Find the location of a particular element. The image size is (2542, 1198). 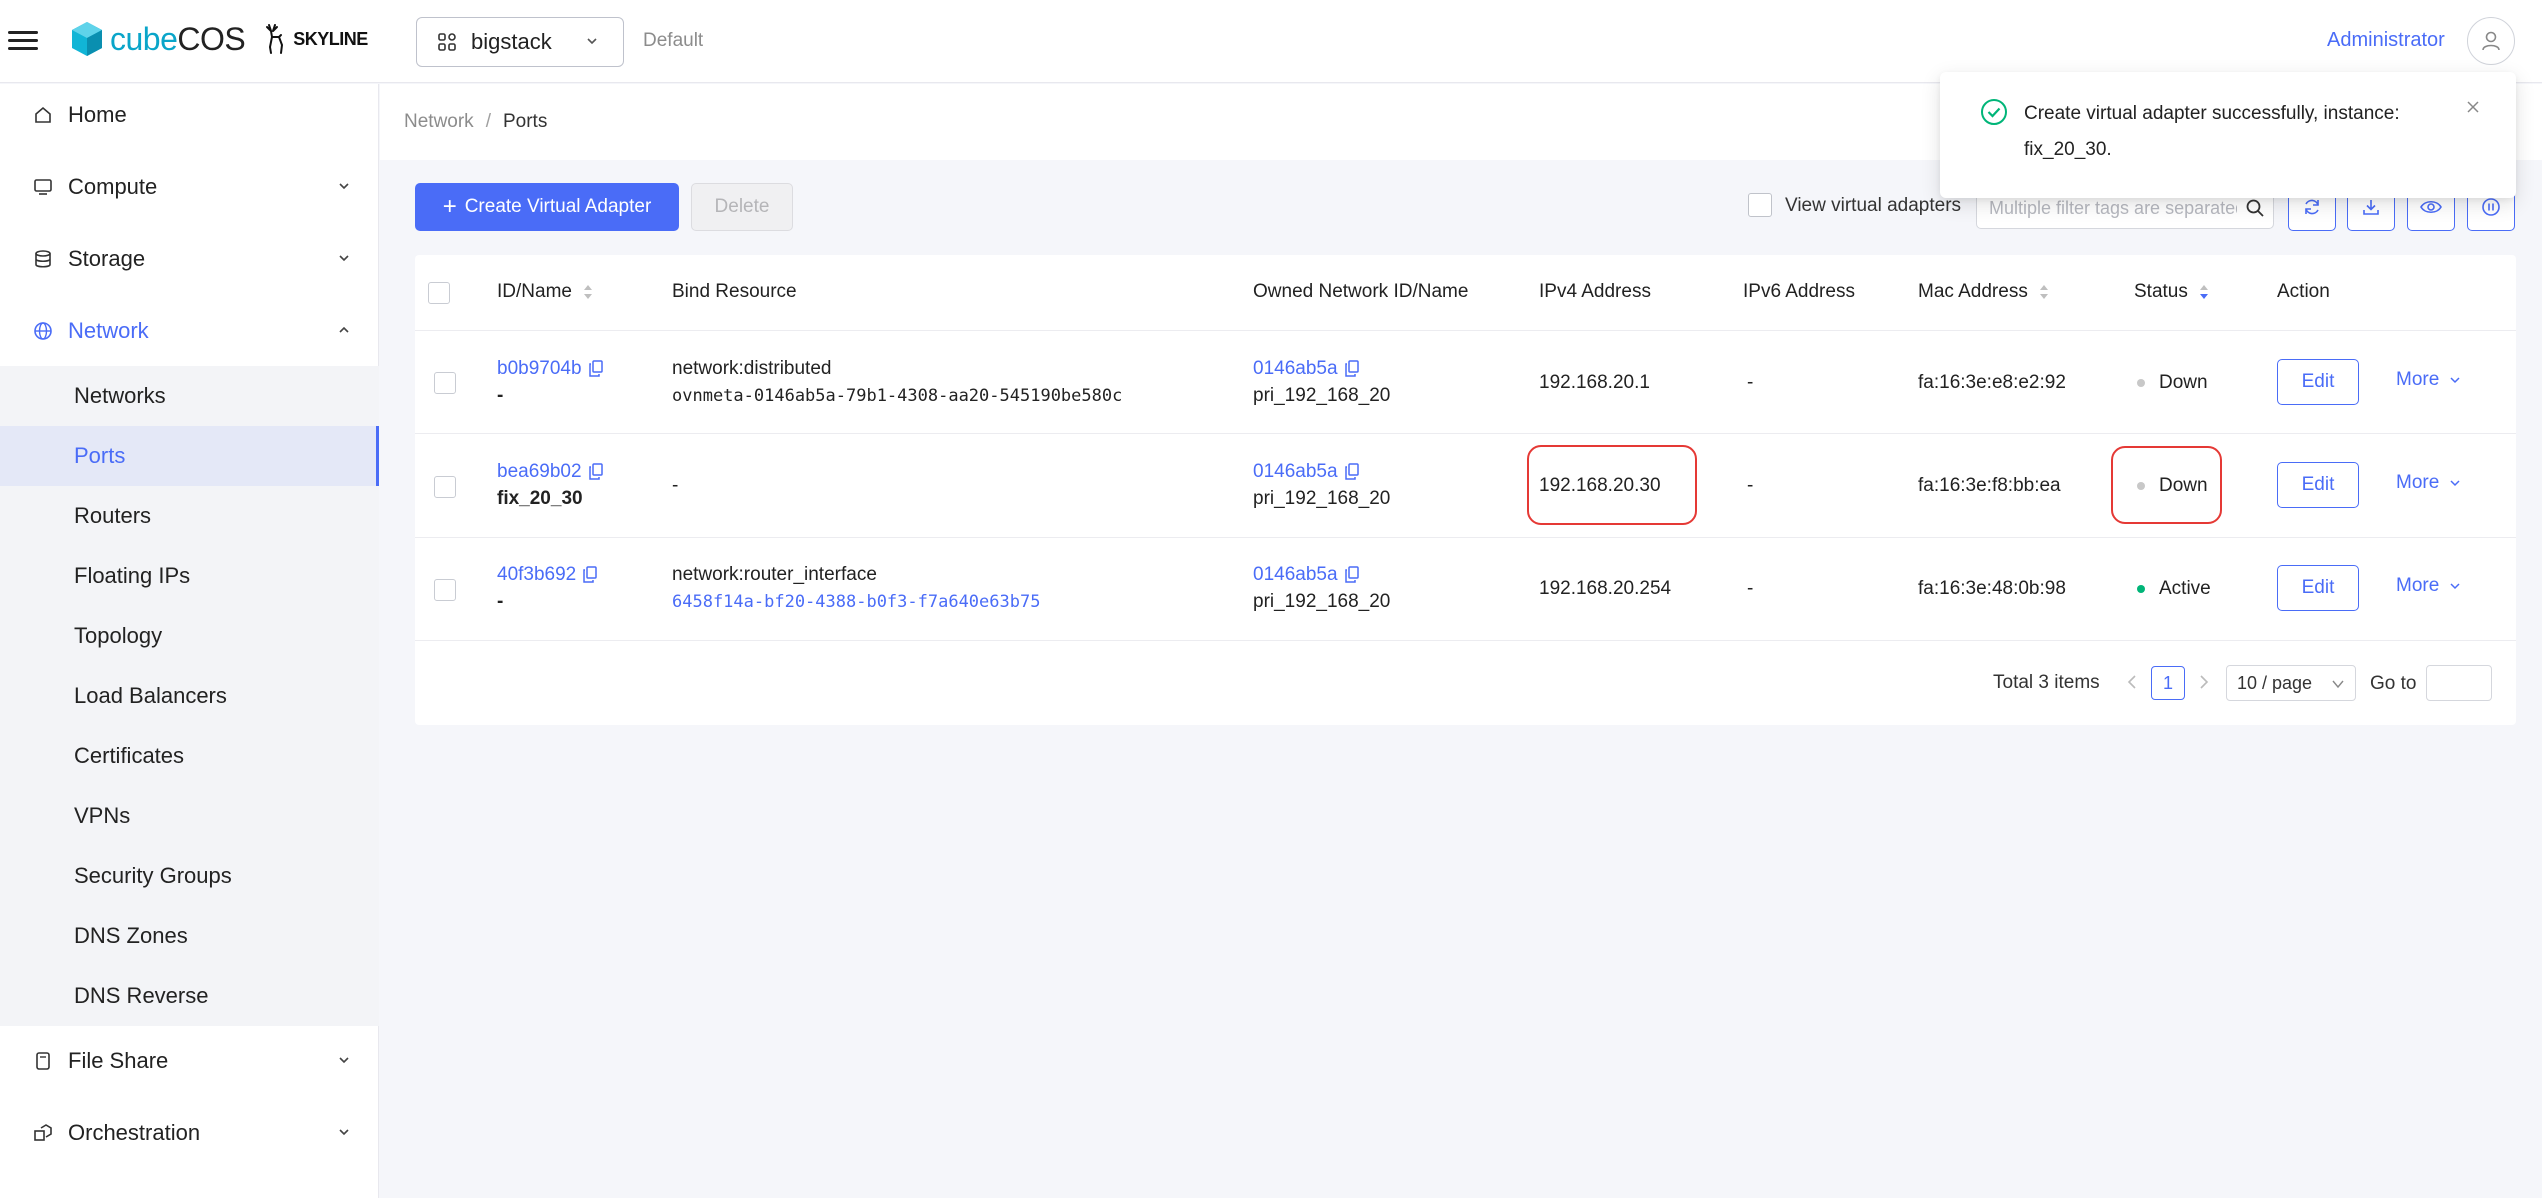

column-action: Action is located at coordinates (2303, 291).